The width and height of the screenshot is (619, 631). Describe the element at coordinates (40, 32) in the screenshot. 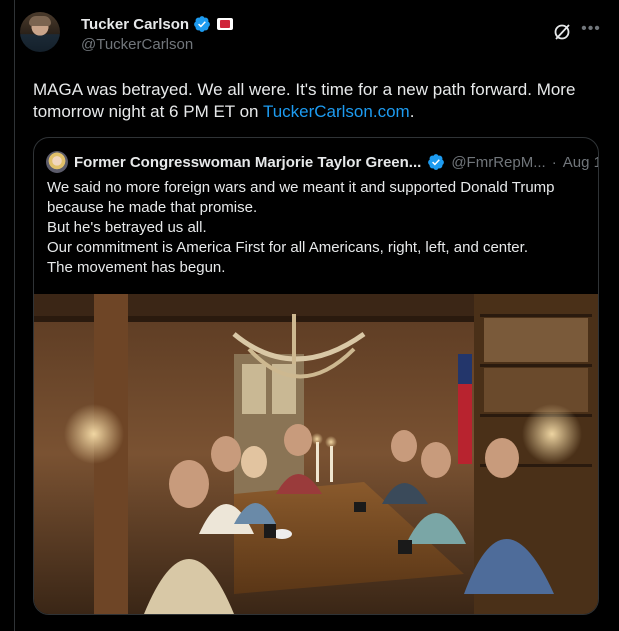

I see `author-avatar` at that location.